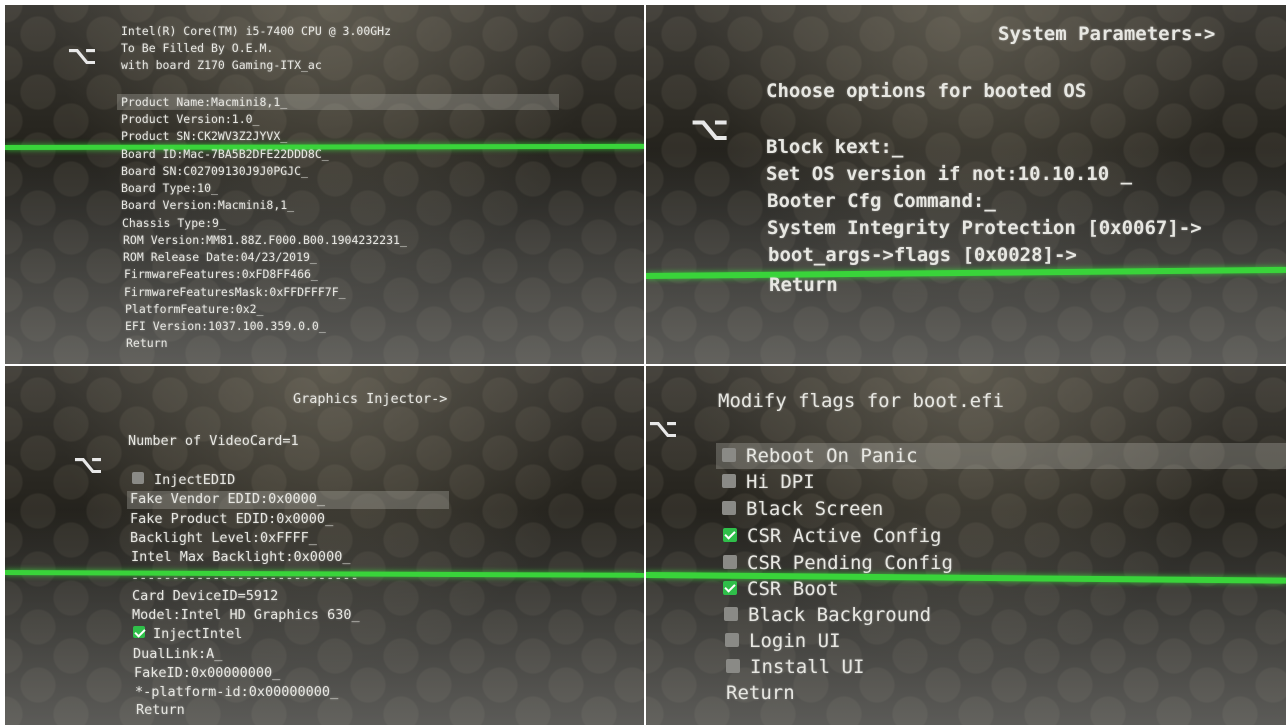  Describe the element at coordinates (802, 509) in the screenshot. I see `flag-black-screen: Black Screen` at that location.